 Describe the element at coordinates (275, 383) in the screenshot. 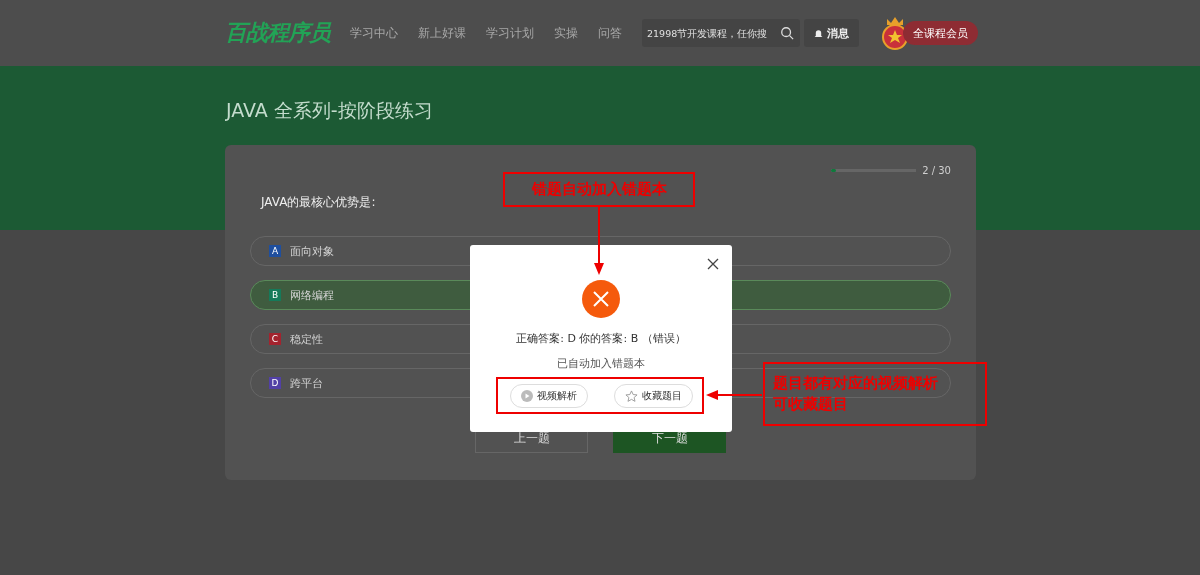

I see `option-letter: D` at that location.